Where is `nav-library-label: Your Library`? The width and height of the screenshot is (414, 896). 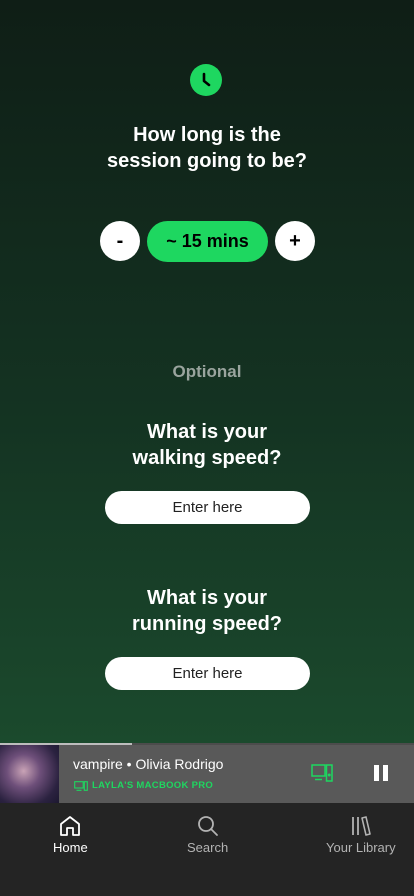
nav-library-label: Your Library is located at coordinates (361, 847).